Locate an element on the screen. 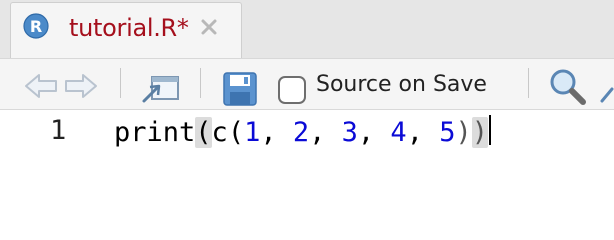 The image size is (614, 240). r-logo-icon: R is located at coordinates (36, 26).